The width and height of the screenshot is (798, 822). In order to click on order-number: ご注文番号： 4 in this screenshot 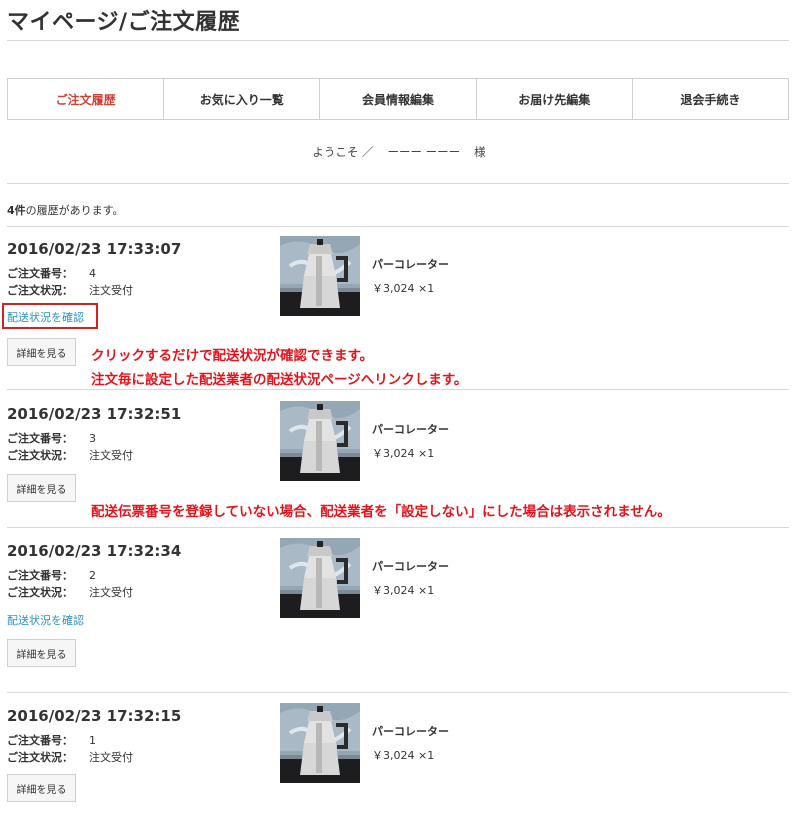, I will do `click(51, 273)`.